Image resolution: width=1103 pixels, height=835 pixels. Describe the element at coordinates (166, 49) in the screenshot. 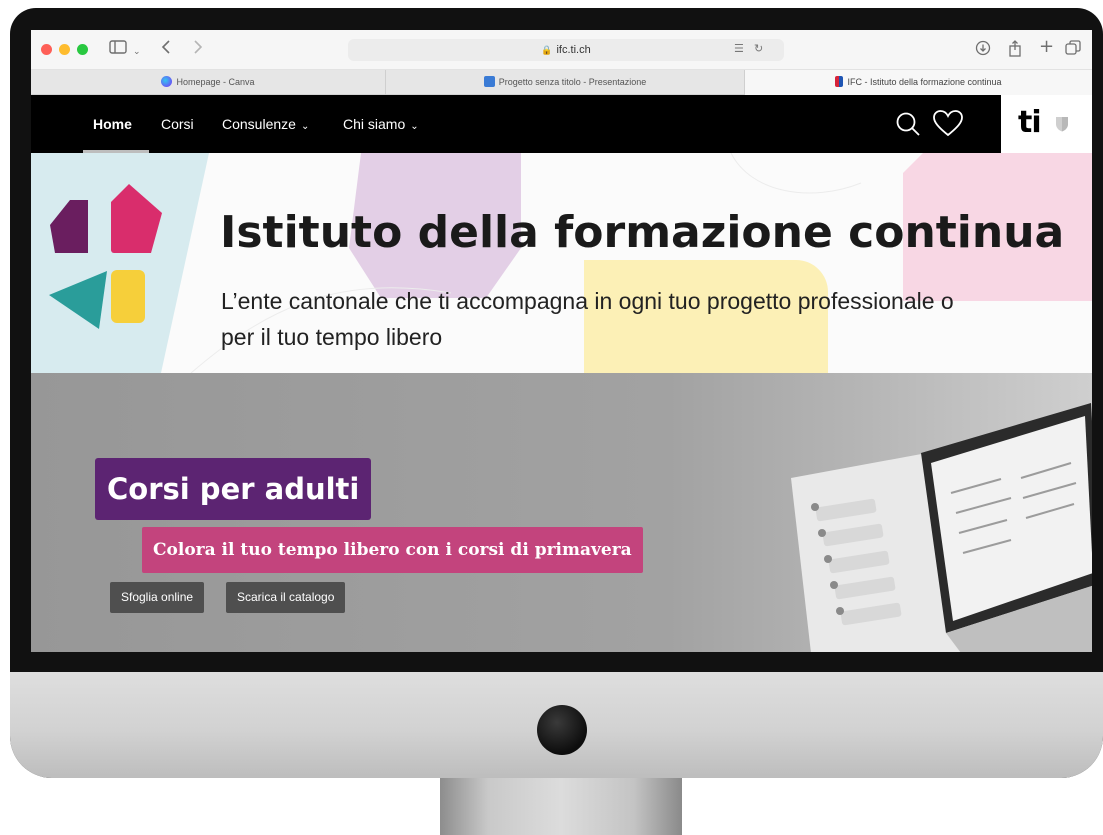

I see `back-icon` at that location.